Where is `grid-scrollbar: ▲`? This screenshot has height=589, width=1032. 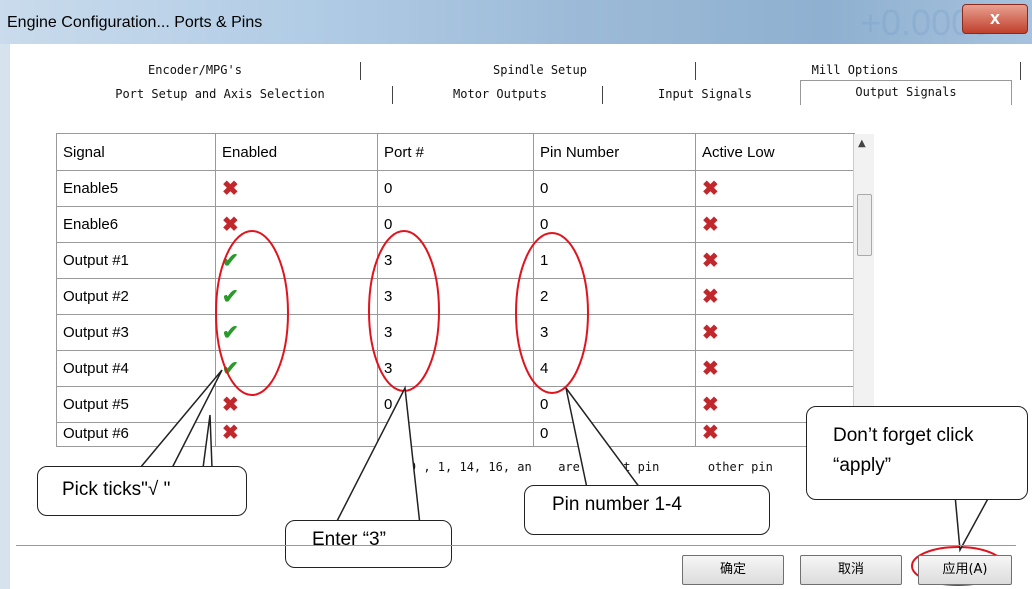 grid-scrollbar: ▲ is located at coordinates (863, 285).